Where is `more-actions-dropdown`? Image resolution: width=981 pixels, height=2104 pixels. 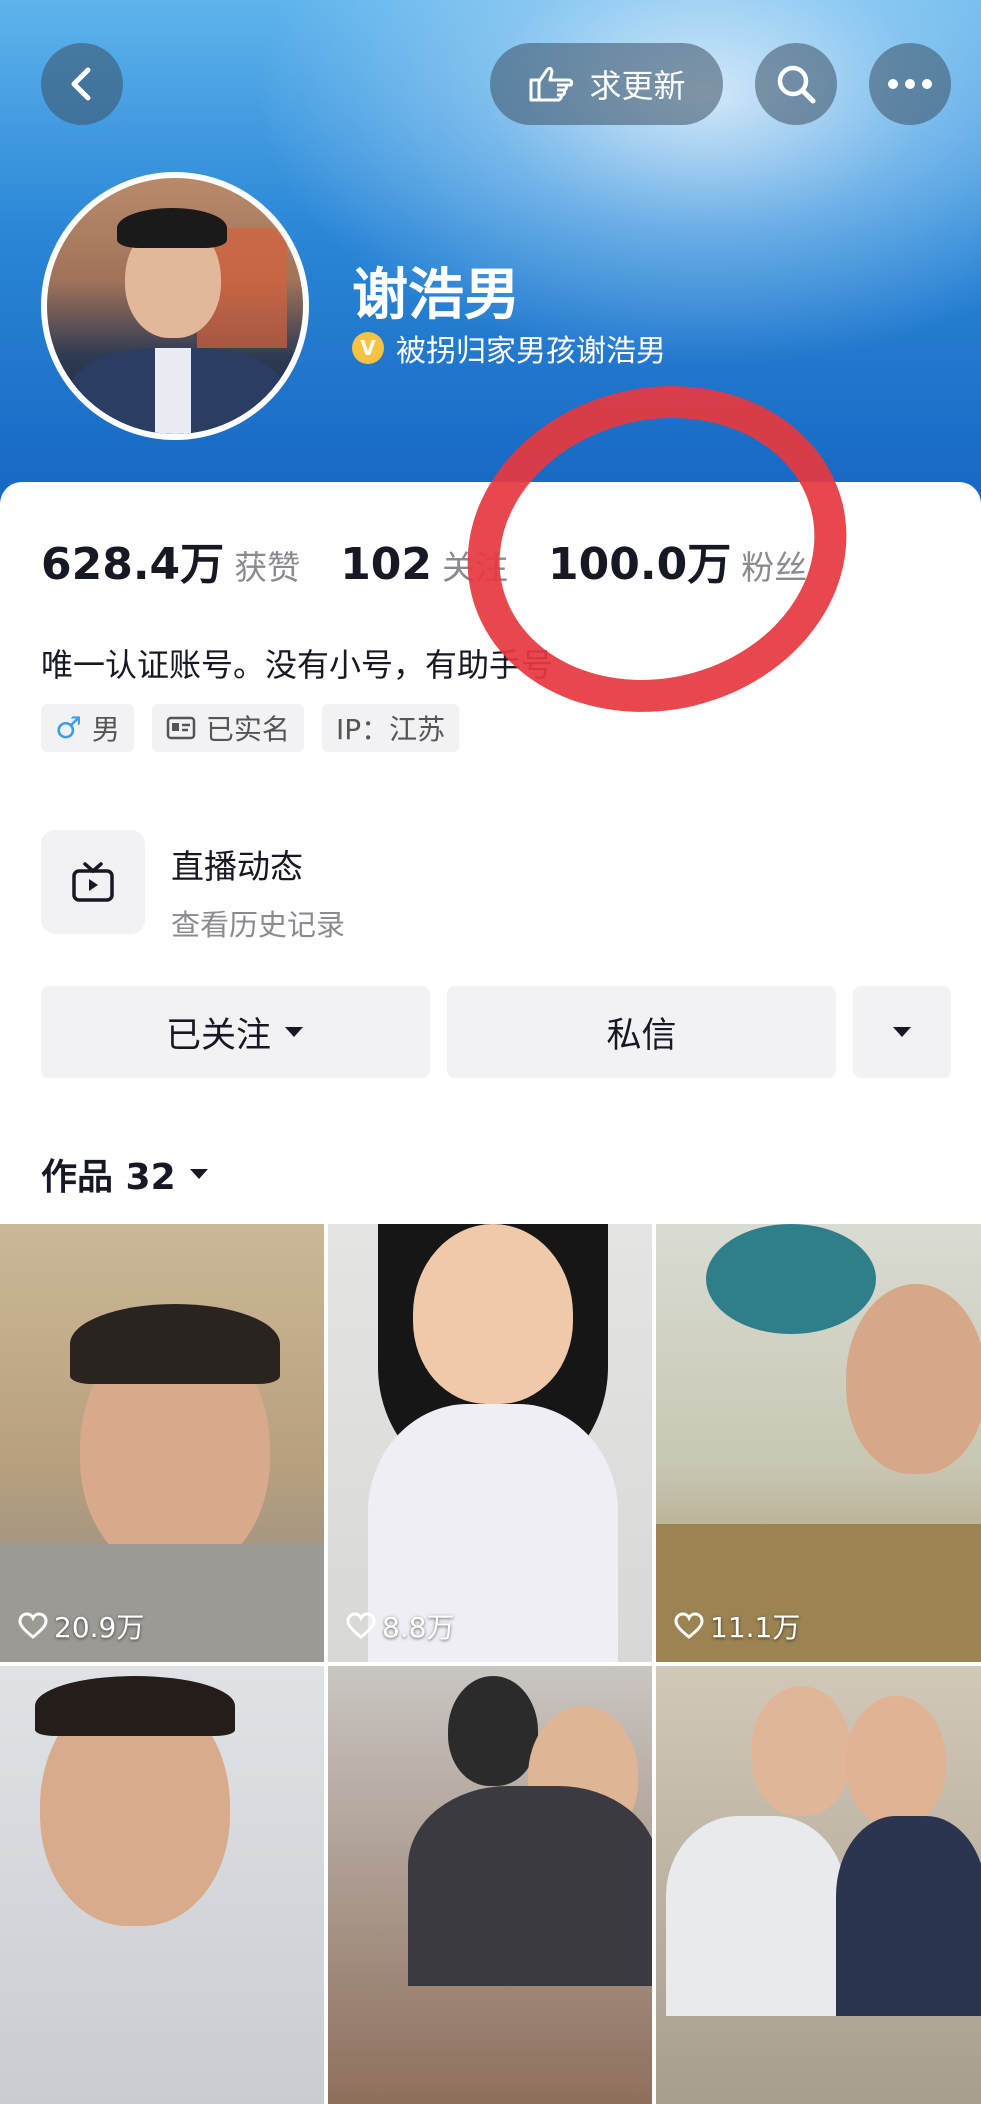 more-actions-dropdown is located at coordinates (902, 1032).